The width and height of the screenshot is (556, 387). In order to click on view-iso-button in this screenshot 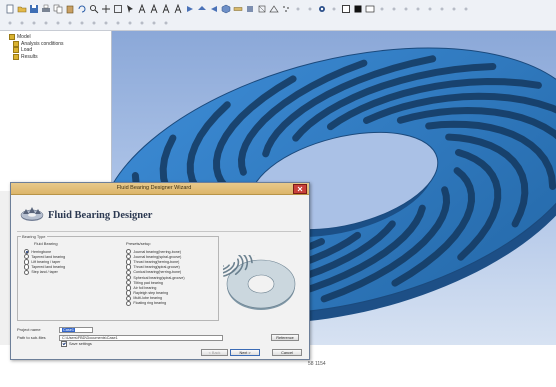, I will do `click(225, 8)`.